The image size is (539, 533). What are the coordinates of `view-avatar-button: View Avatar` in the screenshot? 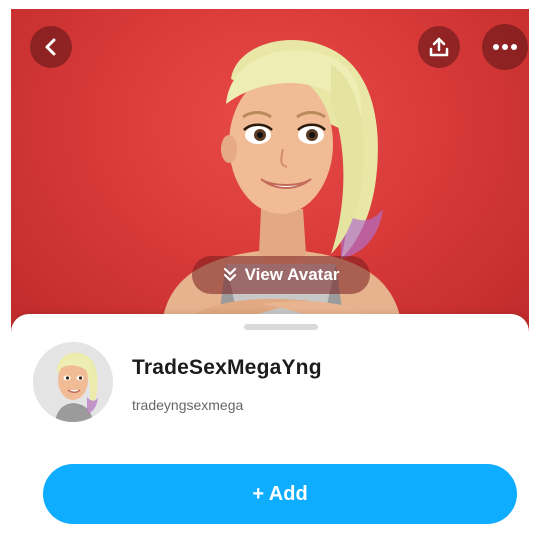 It's located at (281, 275).